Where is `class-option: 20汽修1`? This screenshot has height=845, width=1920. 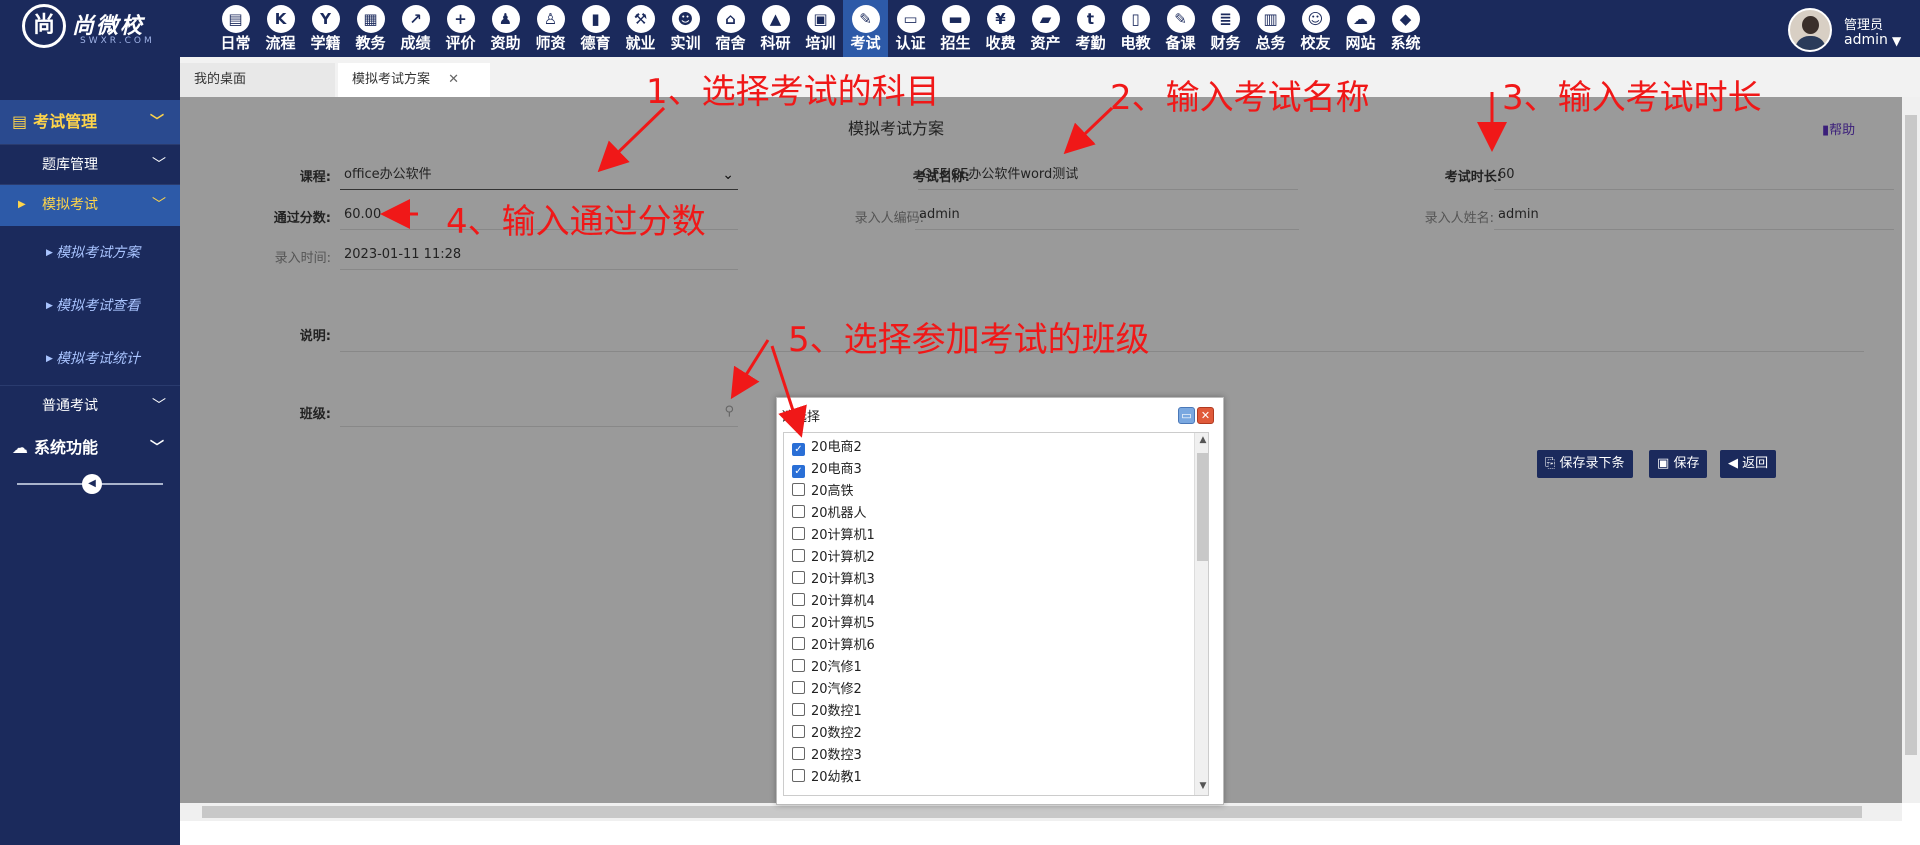
class-option: 20汽修1 is located at coordinates (827, 668).